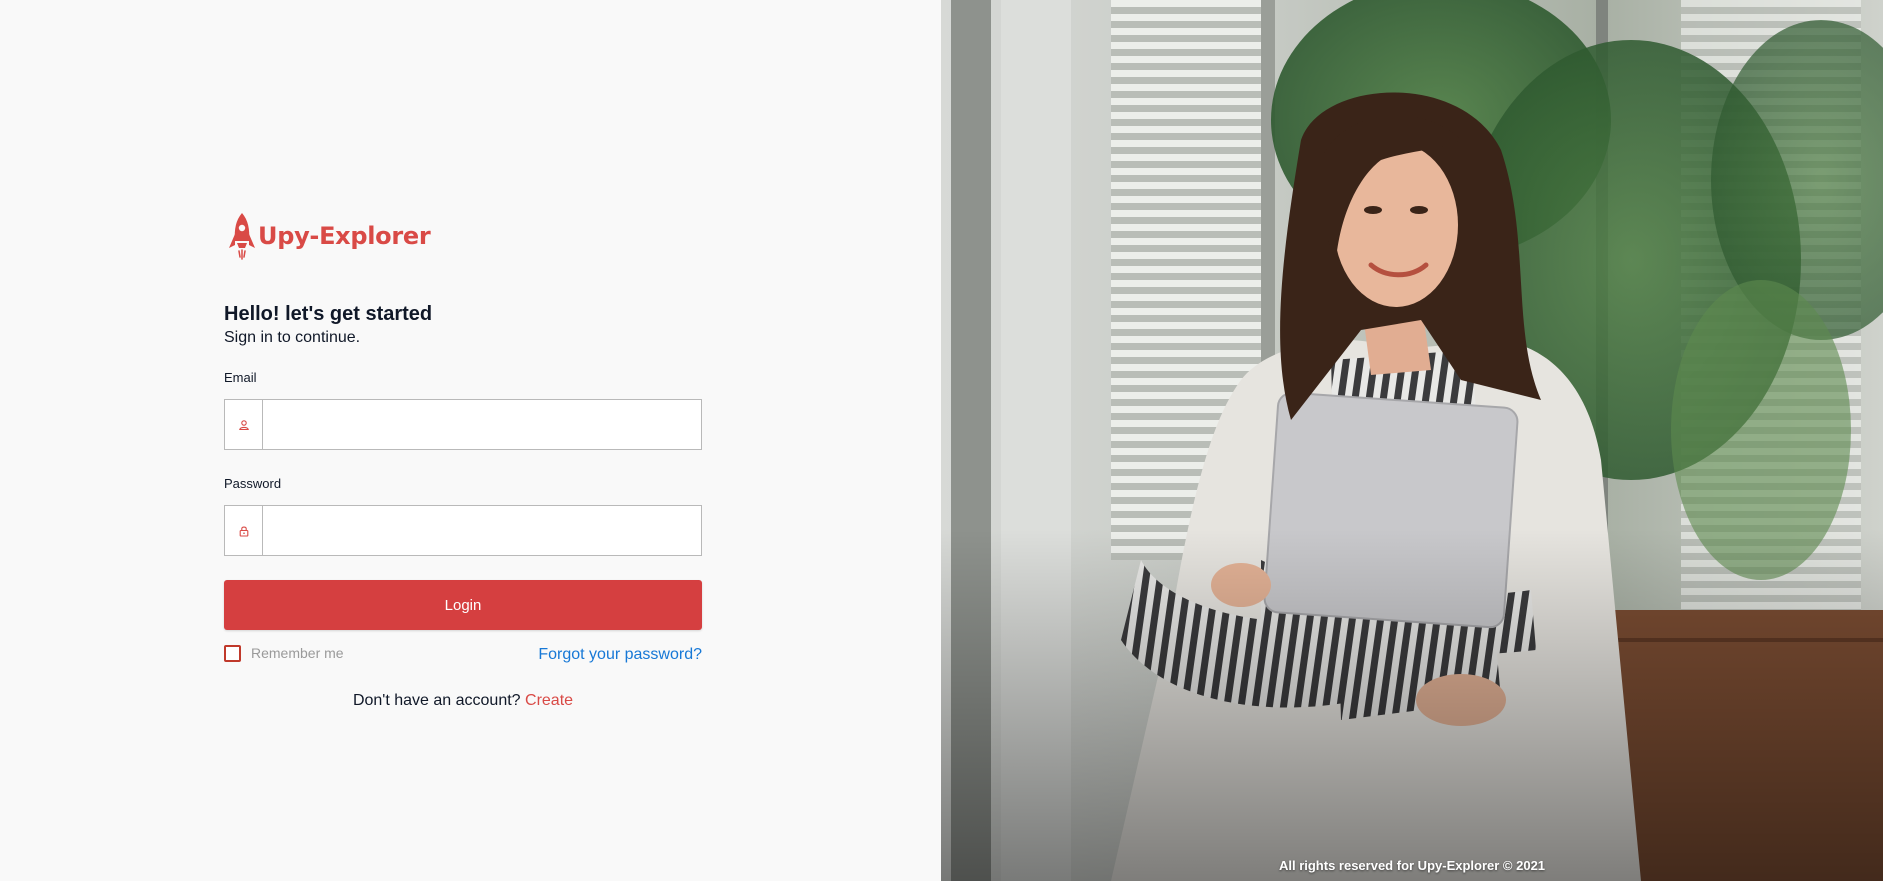 This screenshot has height=881, width=1883. I want to click on password-addon, so click(244, 530).